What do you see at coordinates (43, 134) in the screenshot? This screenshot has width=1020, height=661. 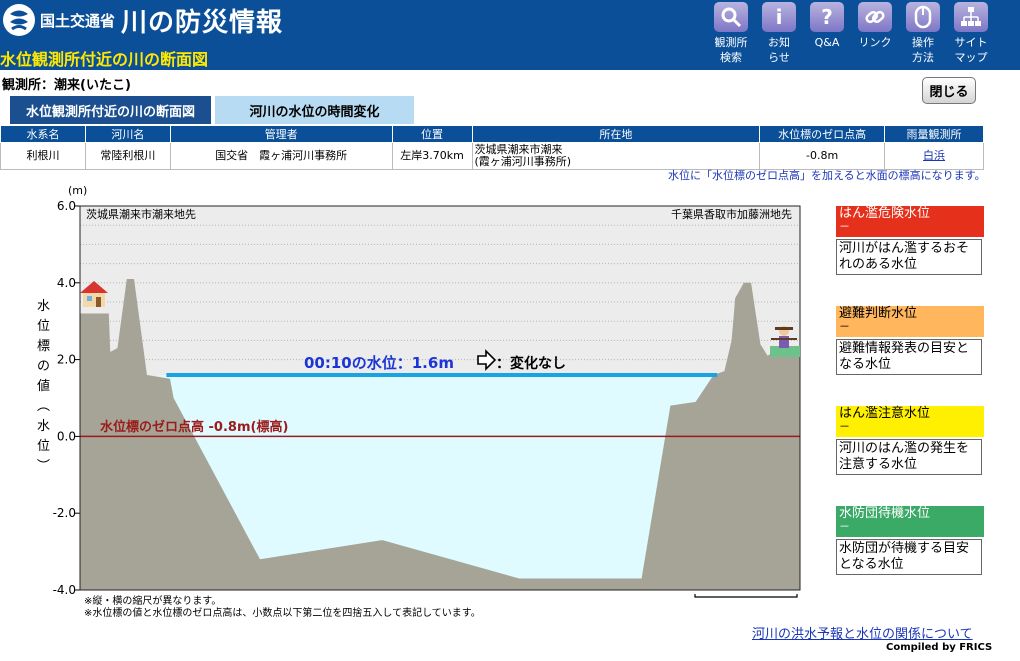 I see `column-header: 水系名` at bounding box center [43, 134].